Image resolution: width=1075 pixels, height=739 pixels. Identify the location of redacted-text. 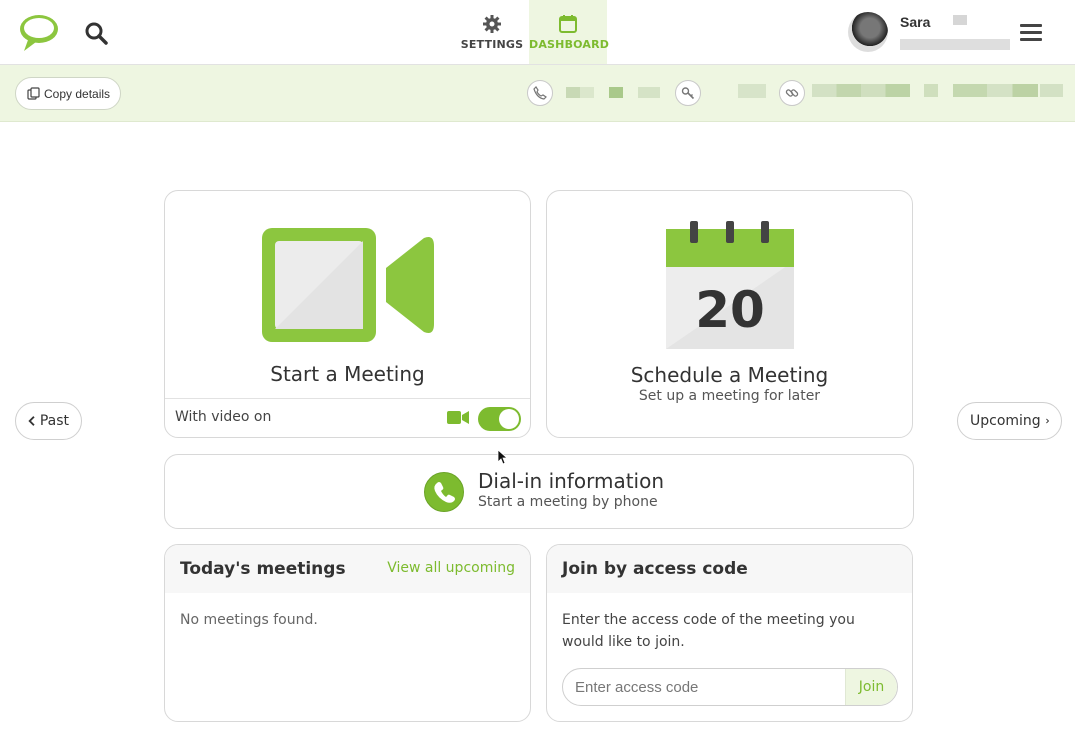
(960, 20).